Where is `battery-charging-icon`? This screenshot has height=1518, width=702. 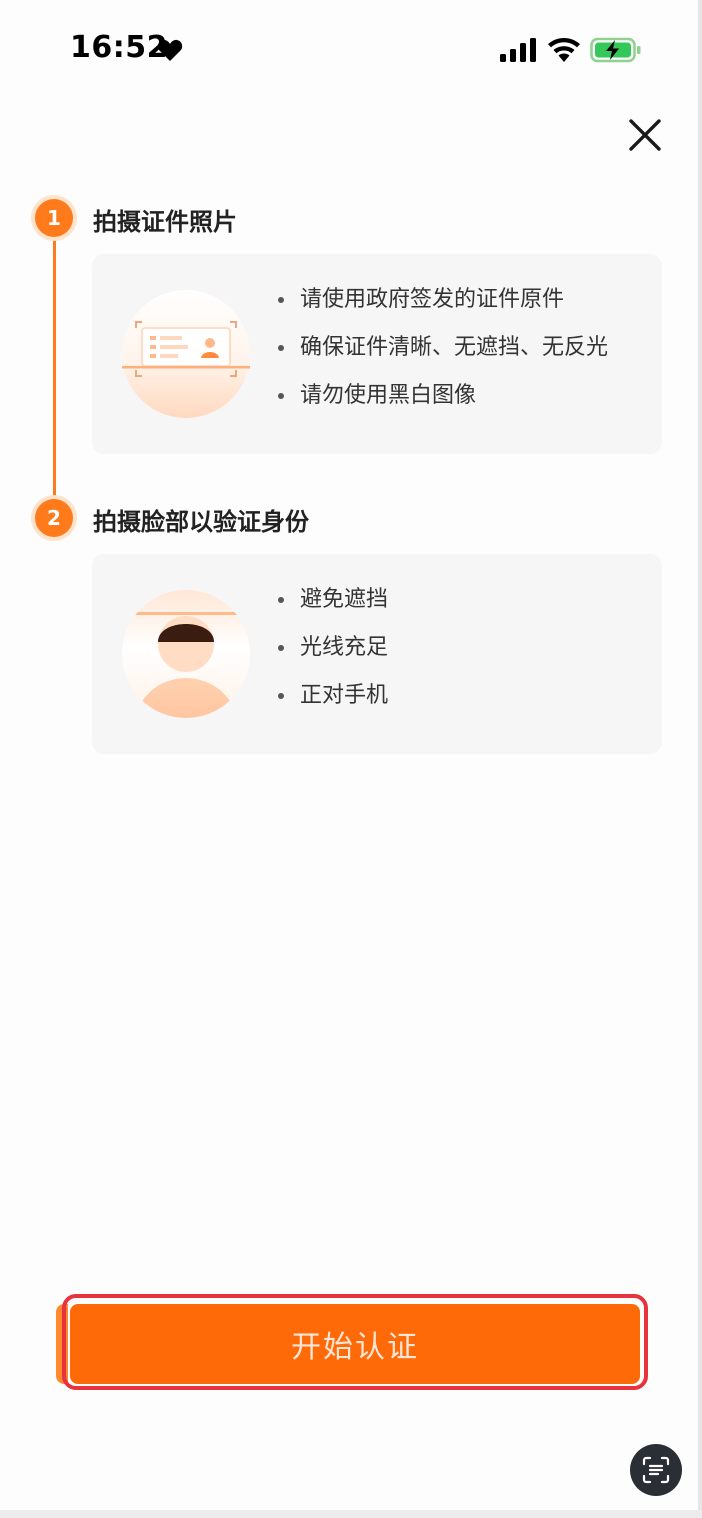
battery-charging-icon is located at coordinates (615, 50).